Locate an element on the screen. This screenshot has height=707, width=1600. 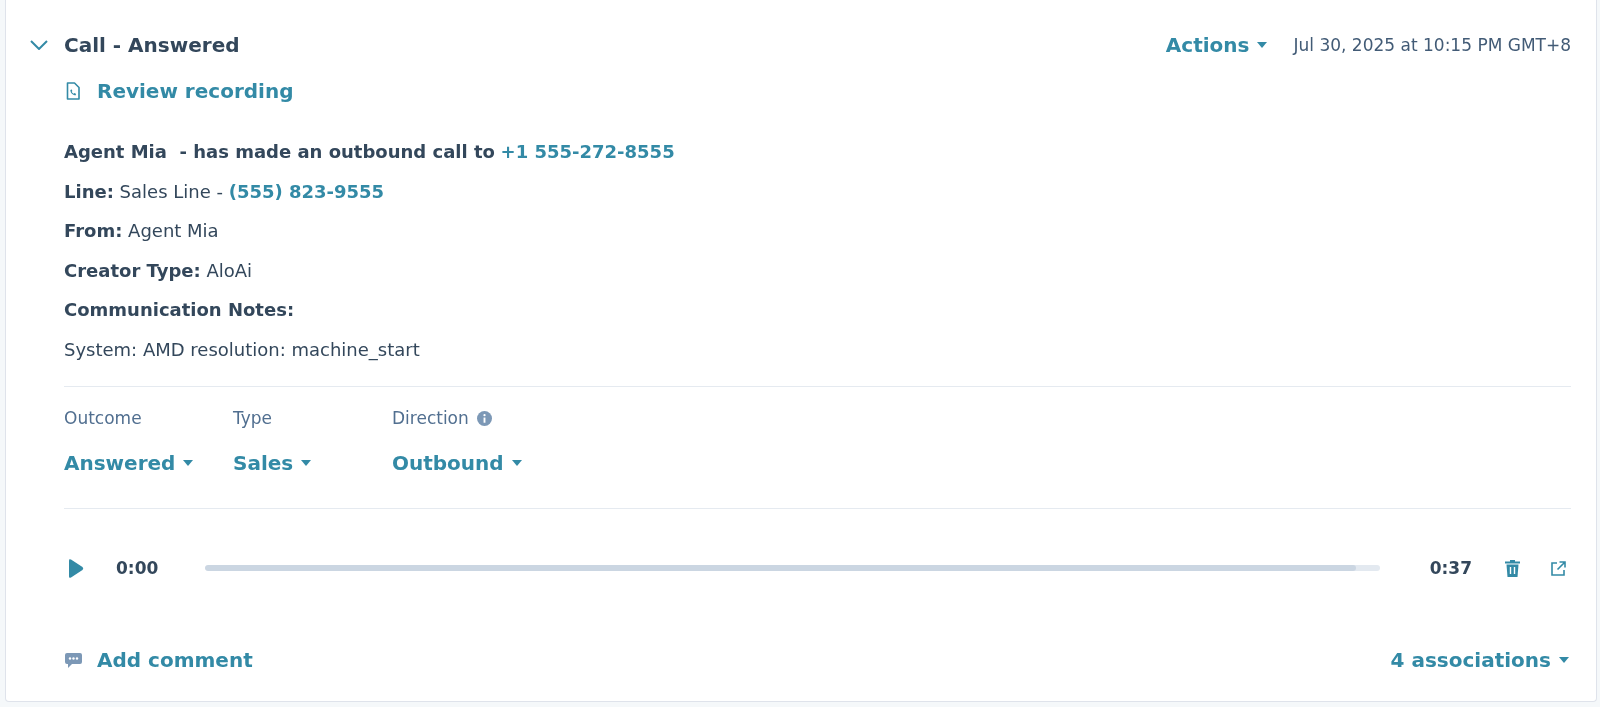
activity-title: Call - Answered is located at coordinates (152, 45).